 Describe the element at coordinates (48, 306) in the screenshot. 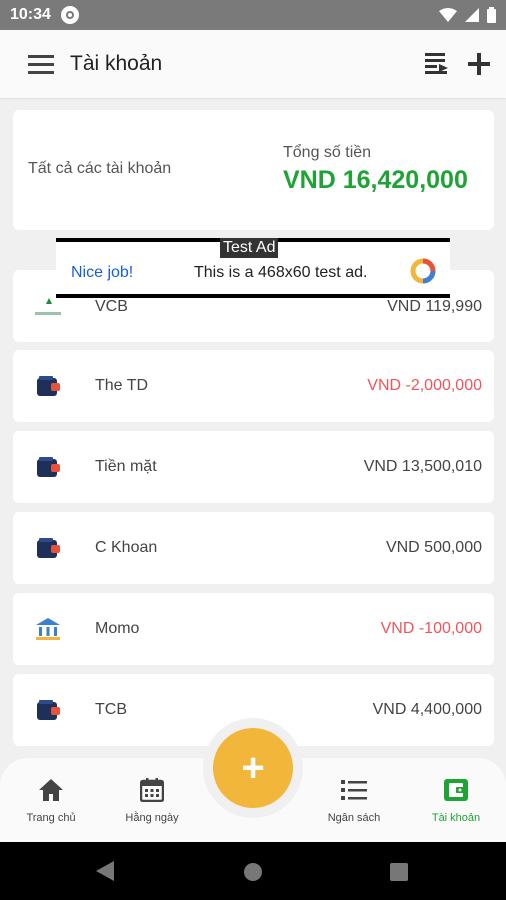

I see `bank-logo-icon` at that location.